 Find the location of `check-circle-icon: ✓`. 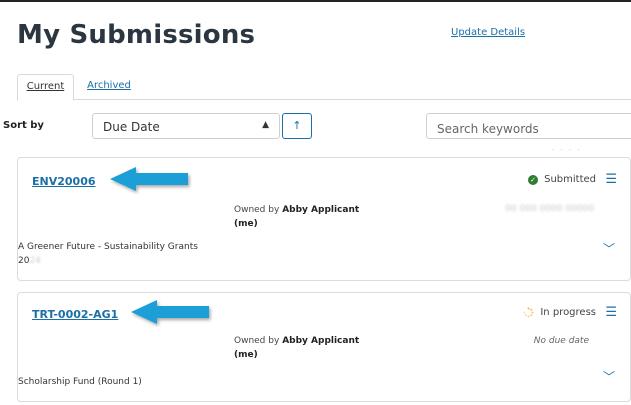

check-circle-icon: ✓ is located at coordinates (533, 179).